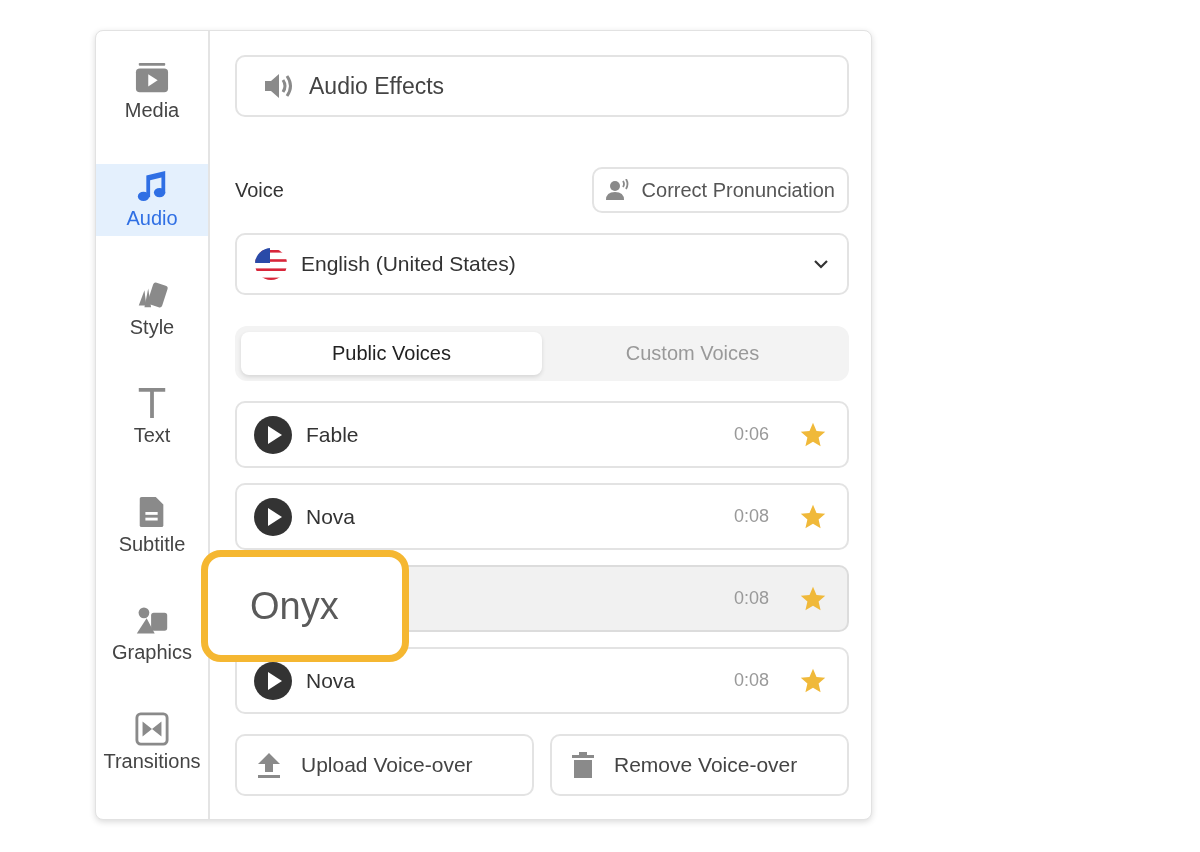  Describe the element at coordinates (384, 765) in the screenshot. I see `upload-button: Upload Voice-over` at that location.